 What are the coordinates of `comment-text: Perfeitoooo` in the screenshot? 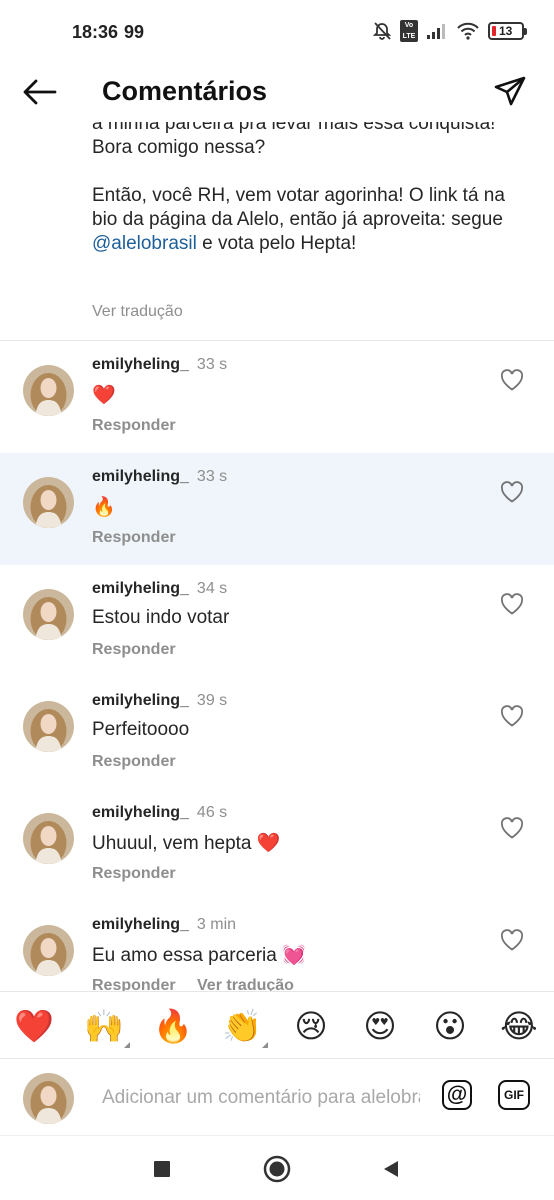 It's located at (141, 729).